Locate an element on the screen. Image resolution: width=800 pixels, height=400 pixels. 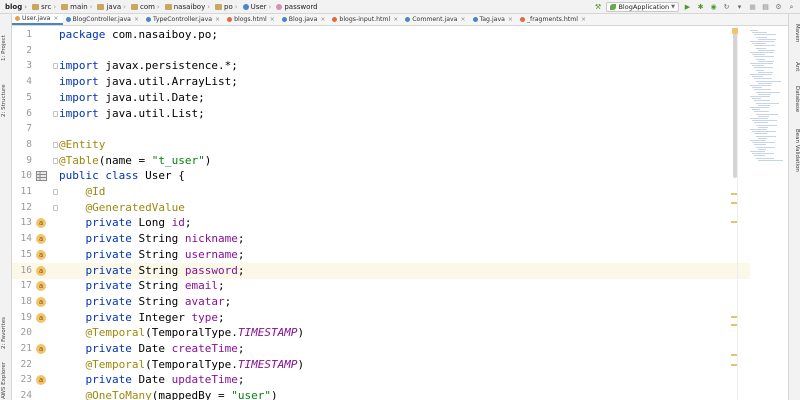
profile-icon: ↻ is located at coordinates (726, 7).